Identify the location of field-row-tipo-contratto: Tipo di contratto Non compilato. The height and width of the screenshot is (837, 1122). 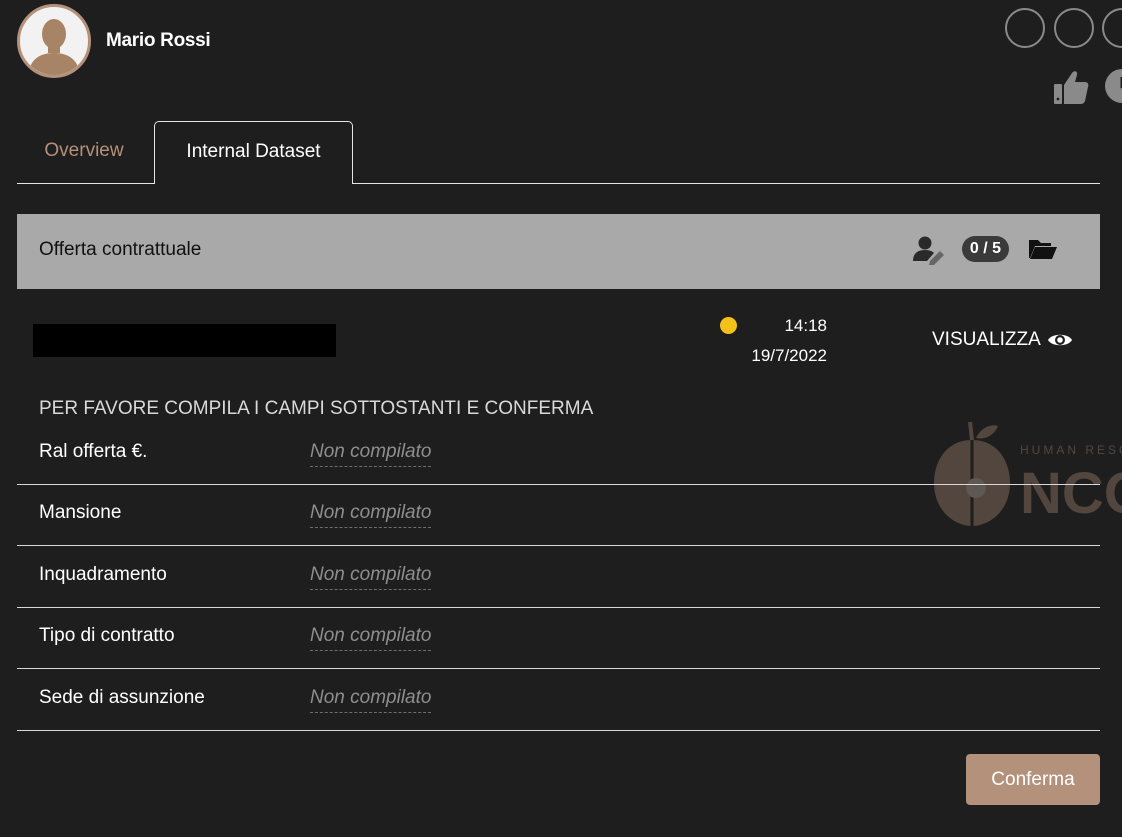
(558, 638).